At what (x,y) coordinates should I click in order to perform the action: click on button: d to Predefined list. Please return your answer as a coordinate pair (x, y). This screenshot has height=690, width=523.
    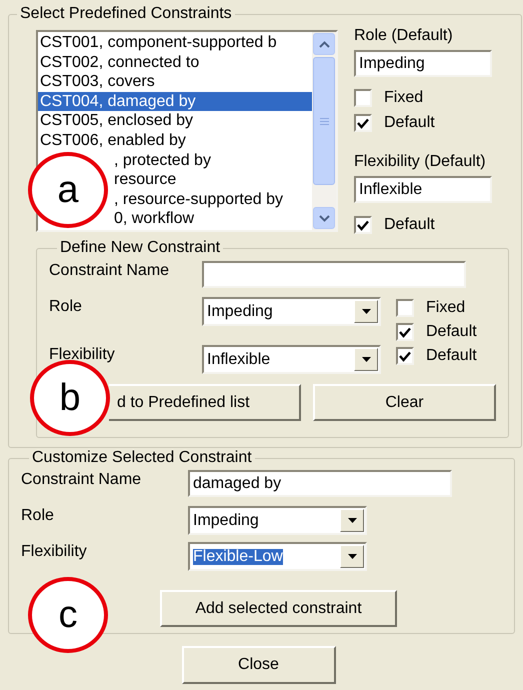
    Looking at the image, I should click on (205, 402).